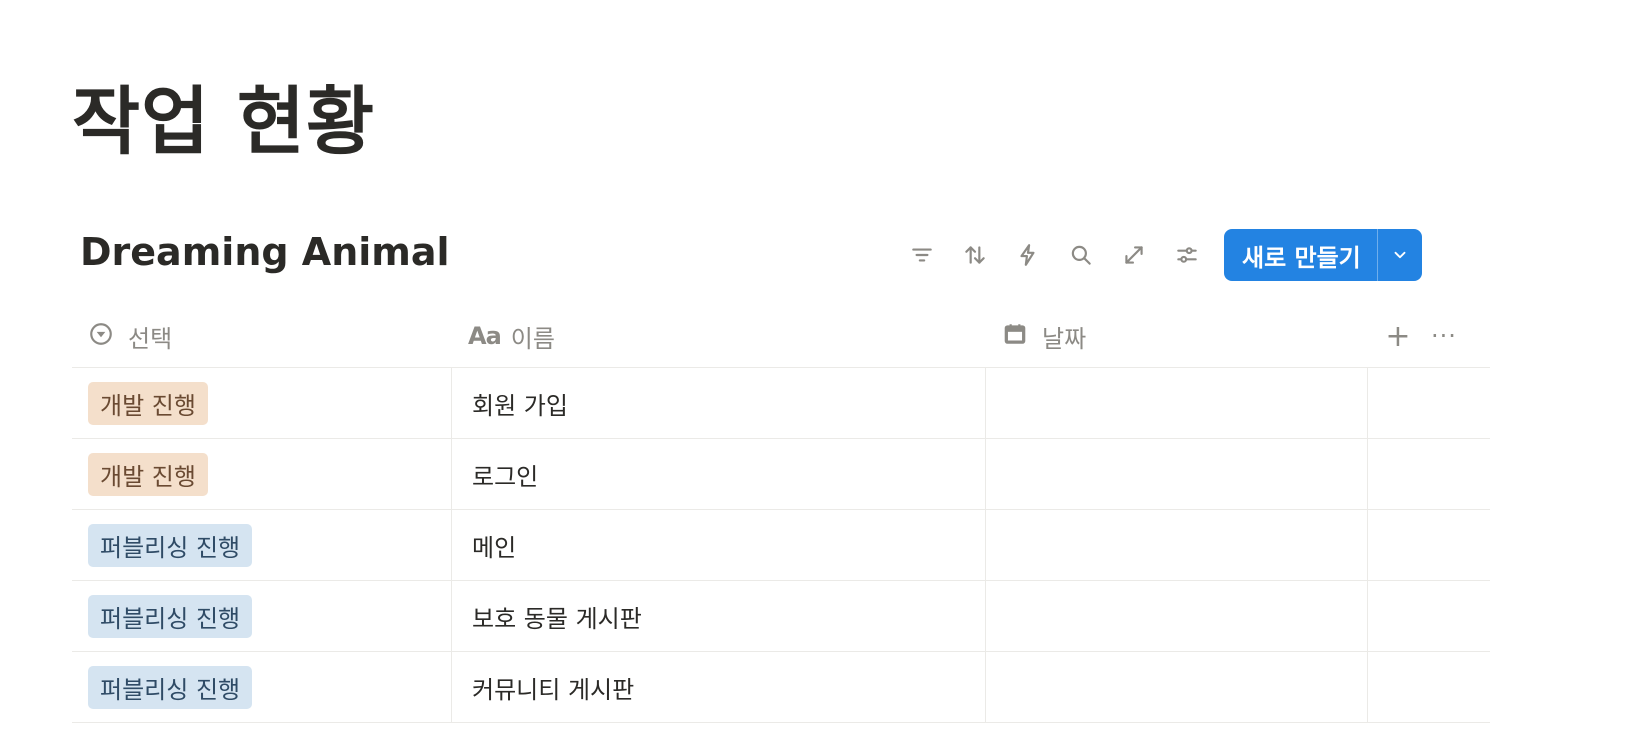 This screenshot has width=1630, height=742. Describe the element at coordinates (1064, 338) in the screenshot. I see `column-label: 날짜` at that location.